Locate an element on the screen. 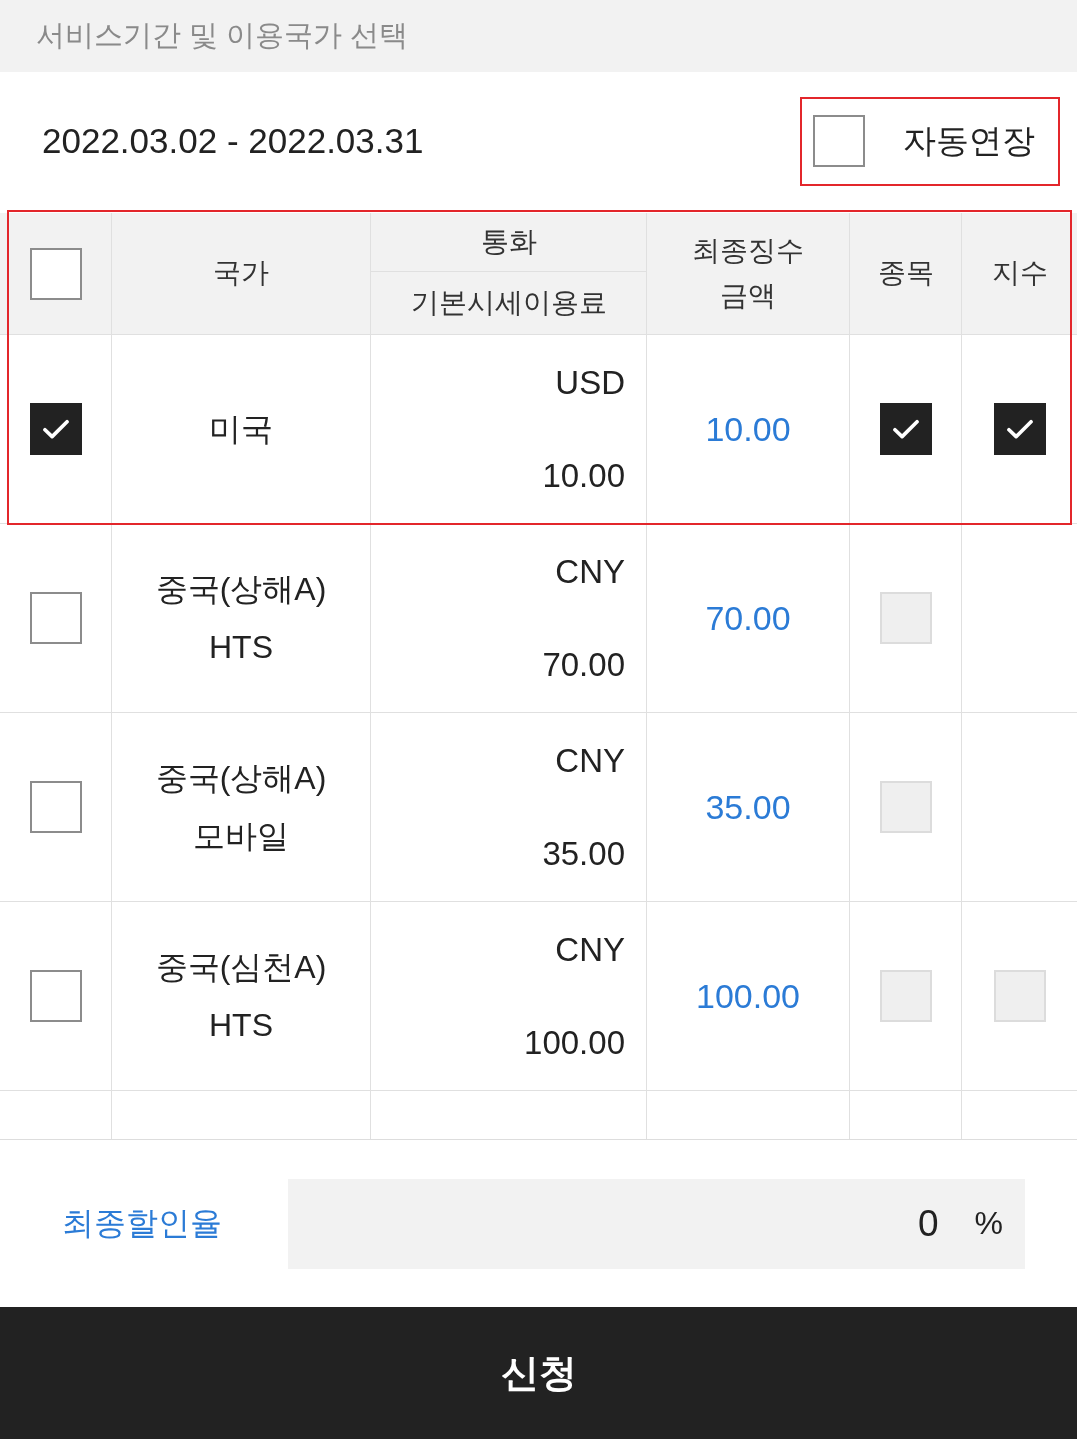 The width and height of the screenshot is (1077, 1439). column-header: 국가 is located at coordinates (241, 273).